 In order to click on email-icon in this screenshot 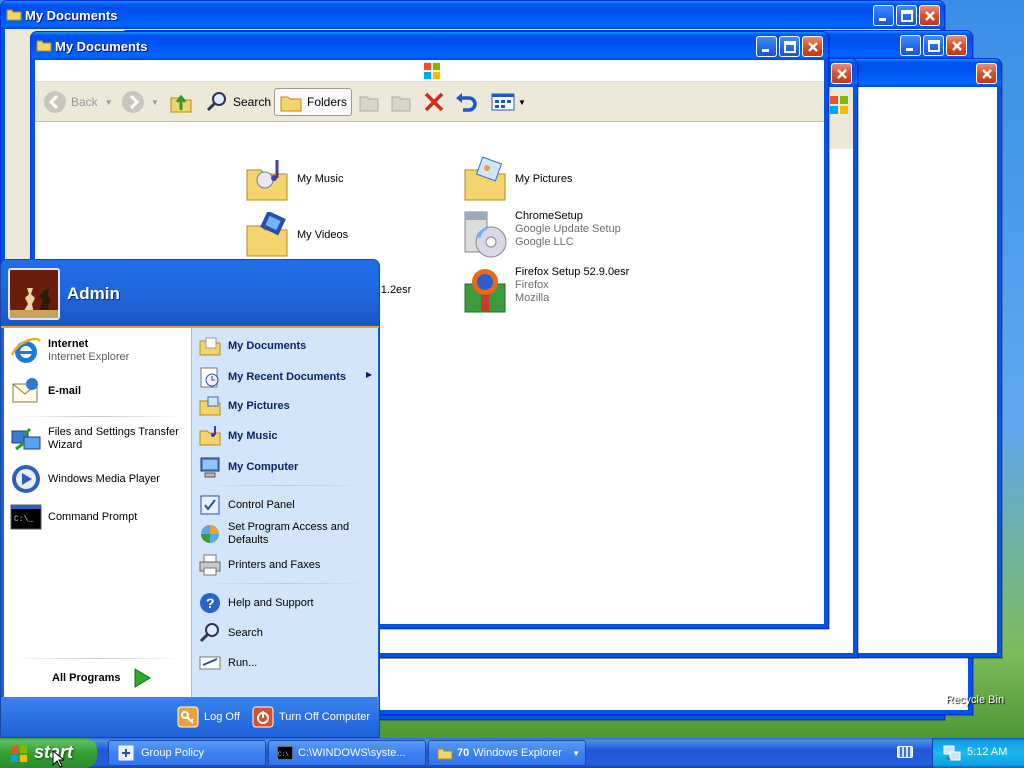, I will do `click(25, 390)`.